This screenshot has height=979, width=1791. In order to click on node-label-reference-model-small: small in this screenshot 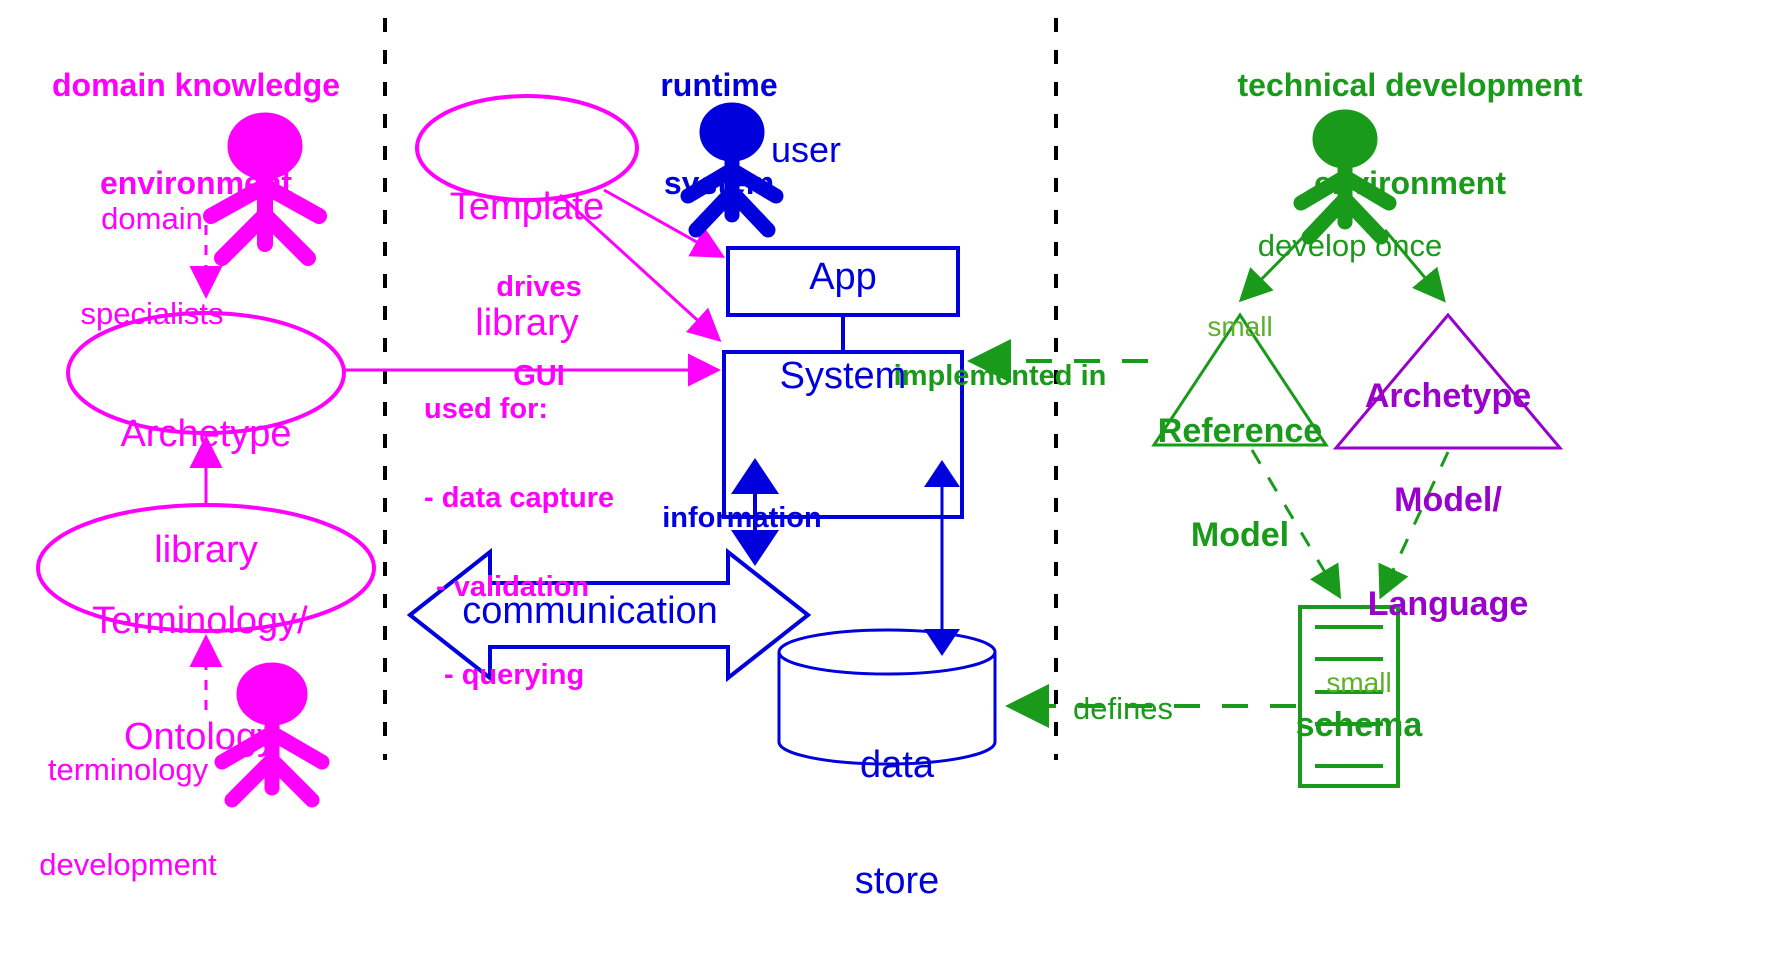, I will do `click(1240, 326)`.